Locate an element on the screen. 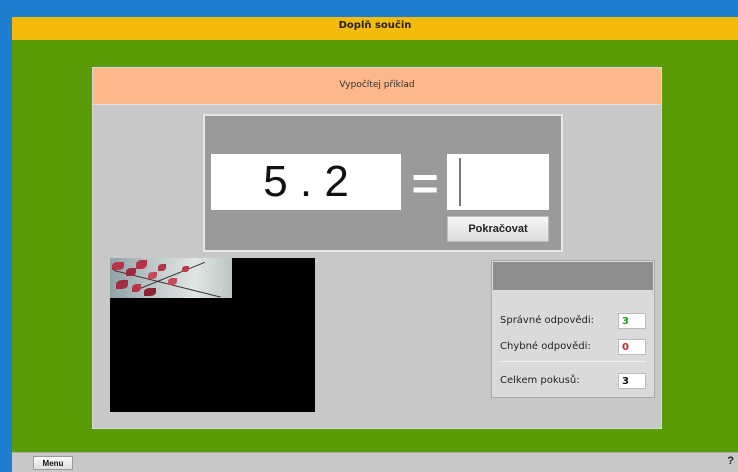 This screenshot has width=738, height=472. panel-title: Vypočítej příklad is located at coordinates (377, 85).